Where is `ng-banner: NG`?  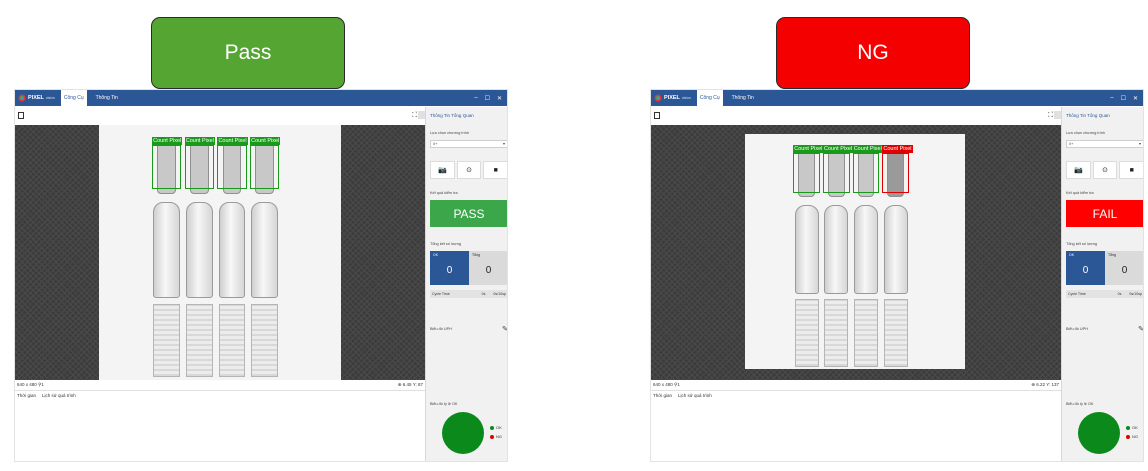
ng-banner: NG is located at coordinates (873, 53).